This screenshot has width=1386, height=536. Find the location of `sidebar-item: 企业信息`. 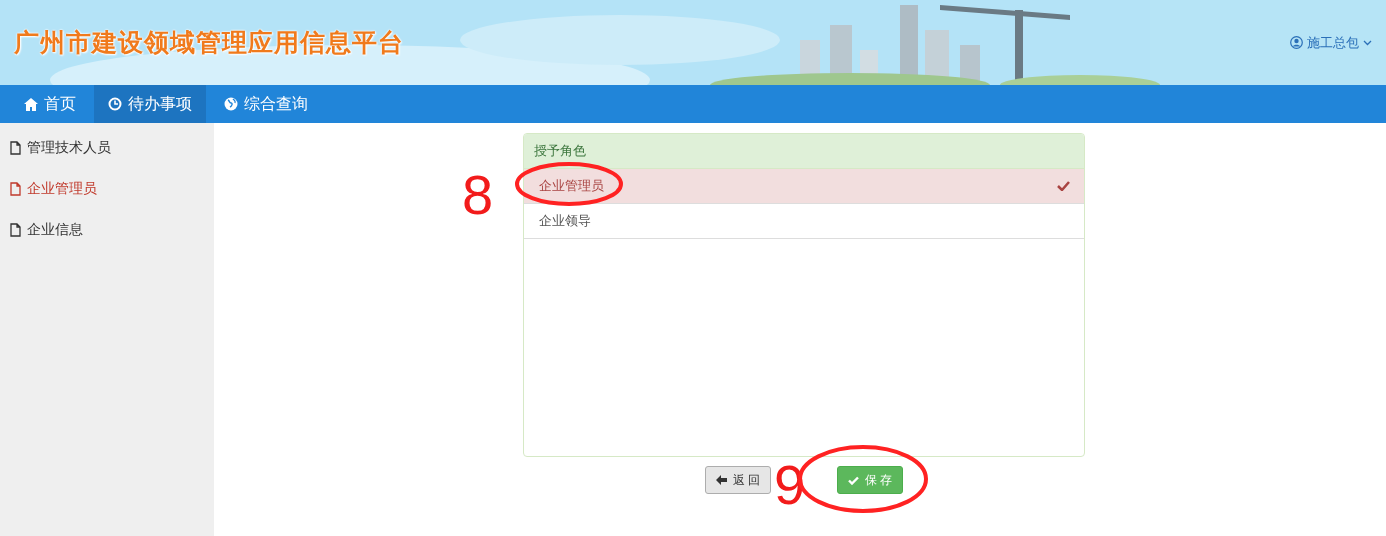

sidebar-item: 企业信息 is located at coordinates (107, 235).